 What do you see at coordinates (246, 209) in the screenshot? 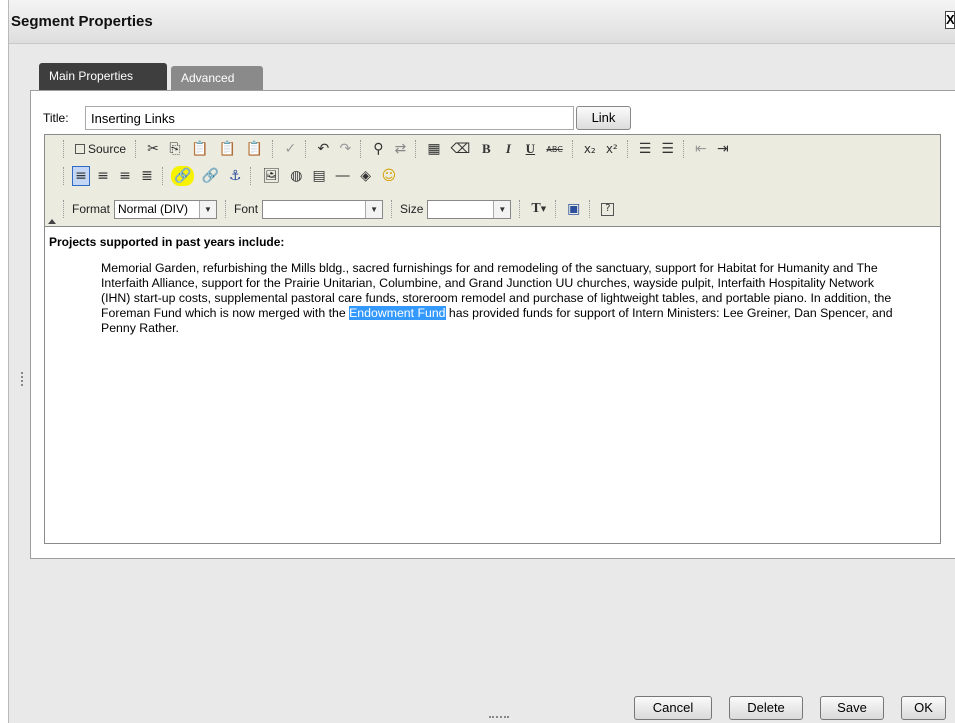
I see `font-label: Font` at bounding box center [246, 209].